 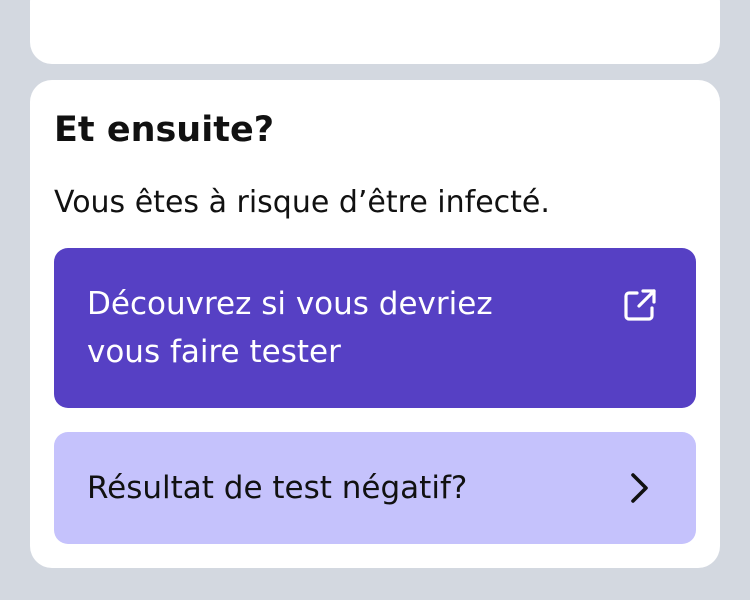 I want to click on previous-card, so click(x=375, y=32).